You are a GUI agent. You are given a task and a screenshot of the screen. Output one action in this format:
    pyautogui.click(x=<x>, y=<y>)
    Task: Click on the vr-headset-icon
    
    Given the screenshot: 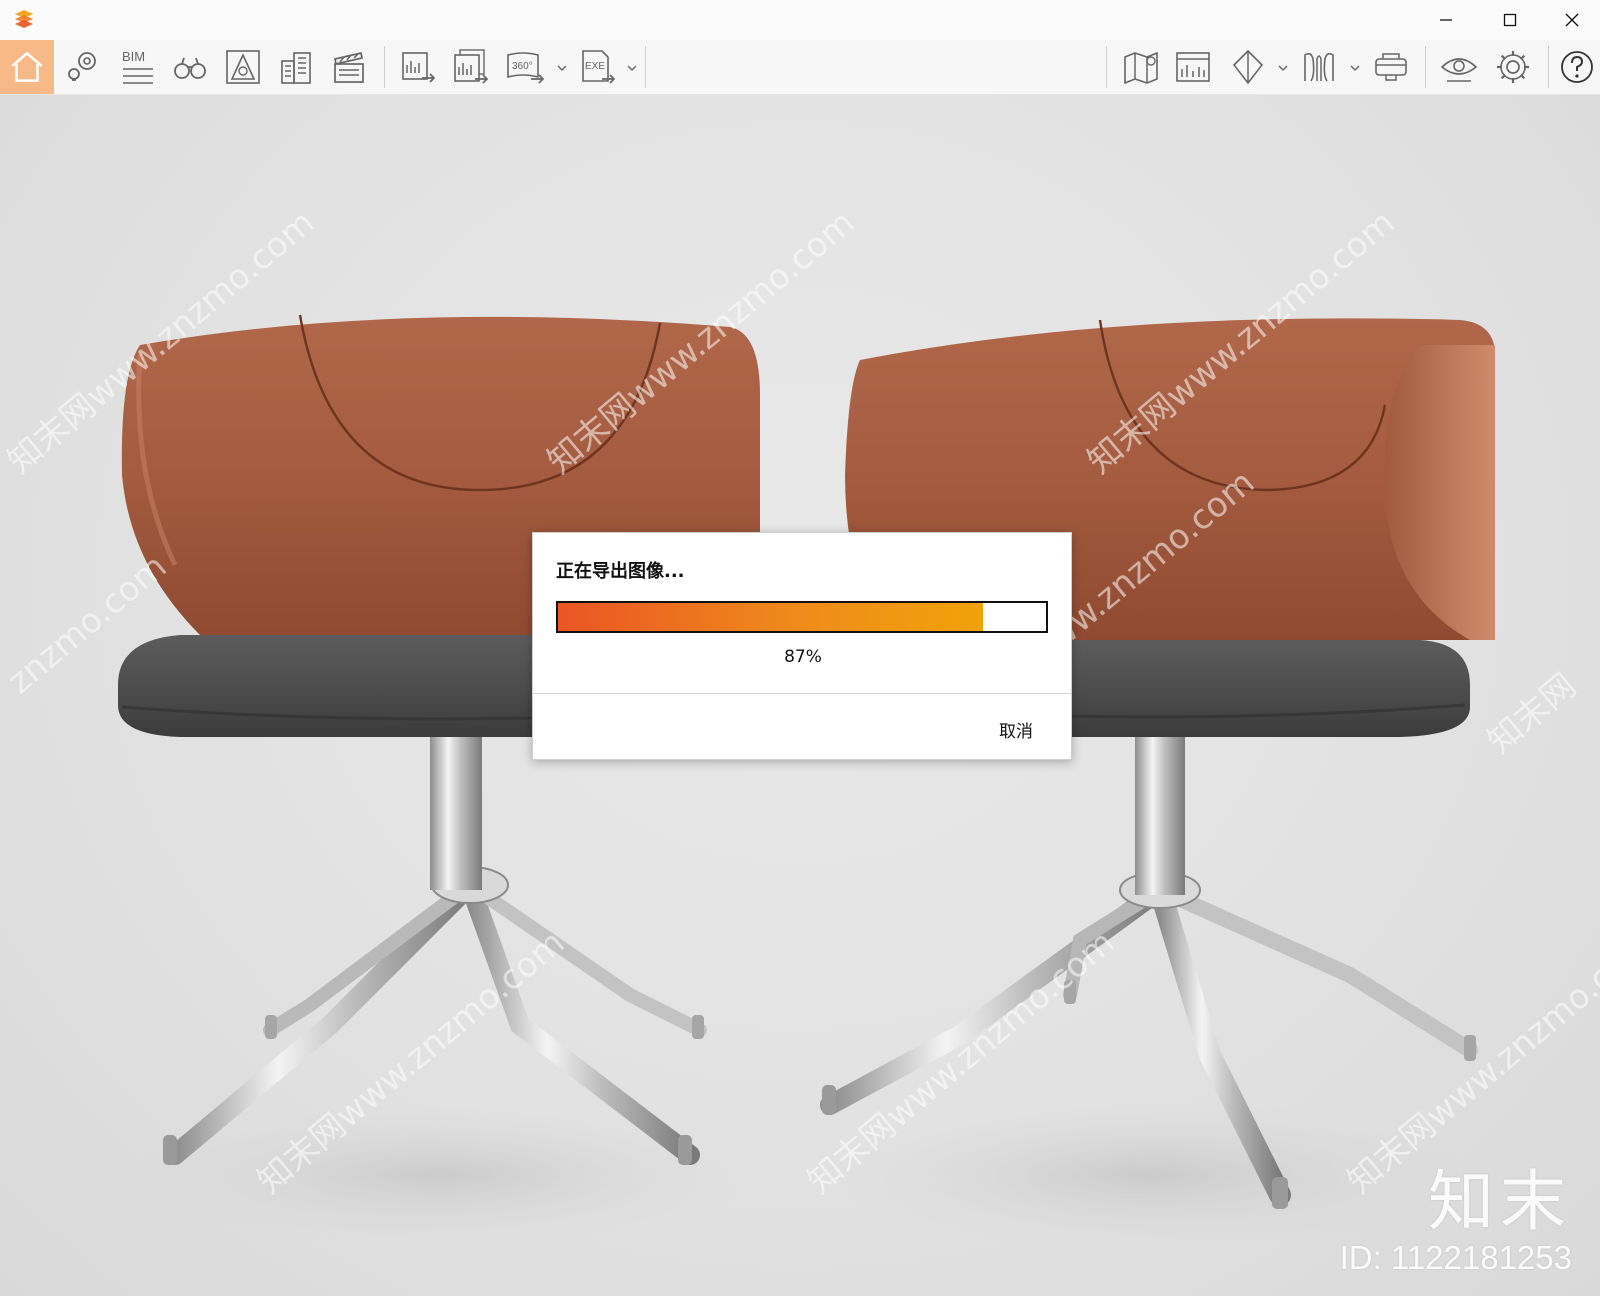 What is the action you would take?
    pyautogui.click(x=1391, y=67)
    